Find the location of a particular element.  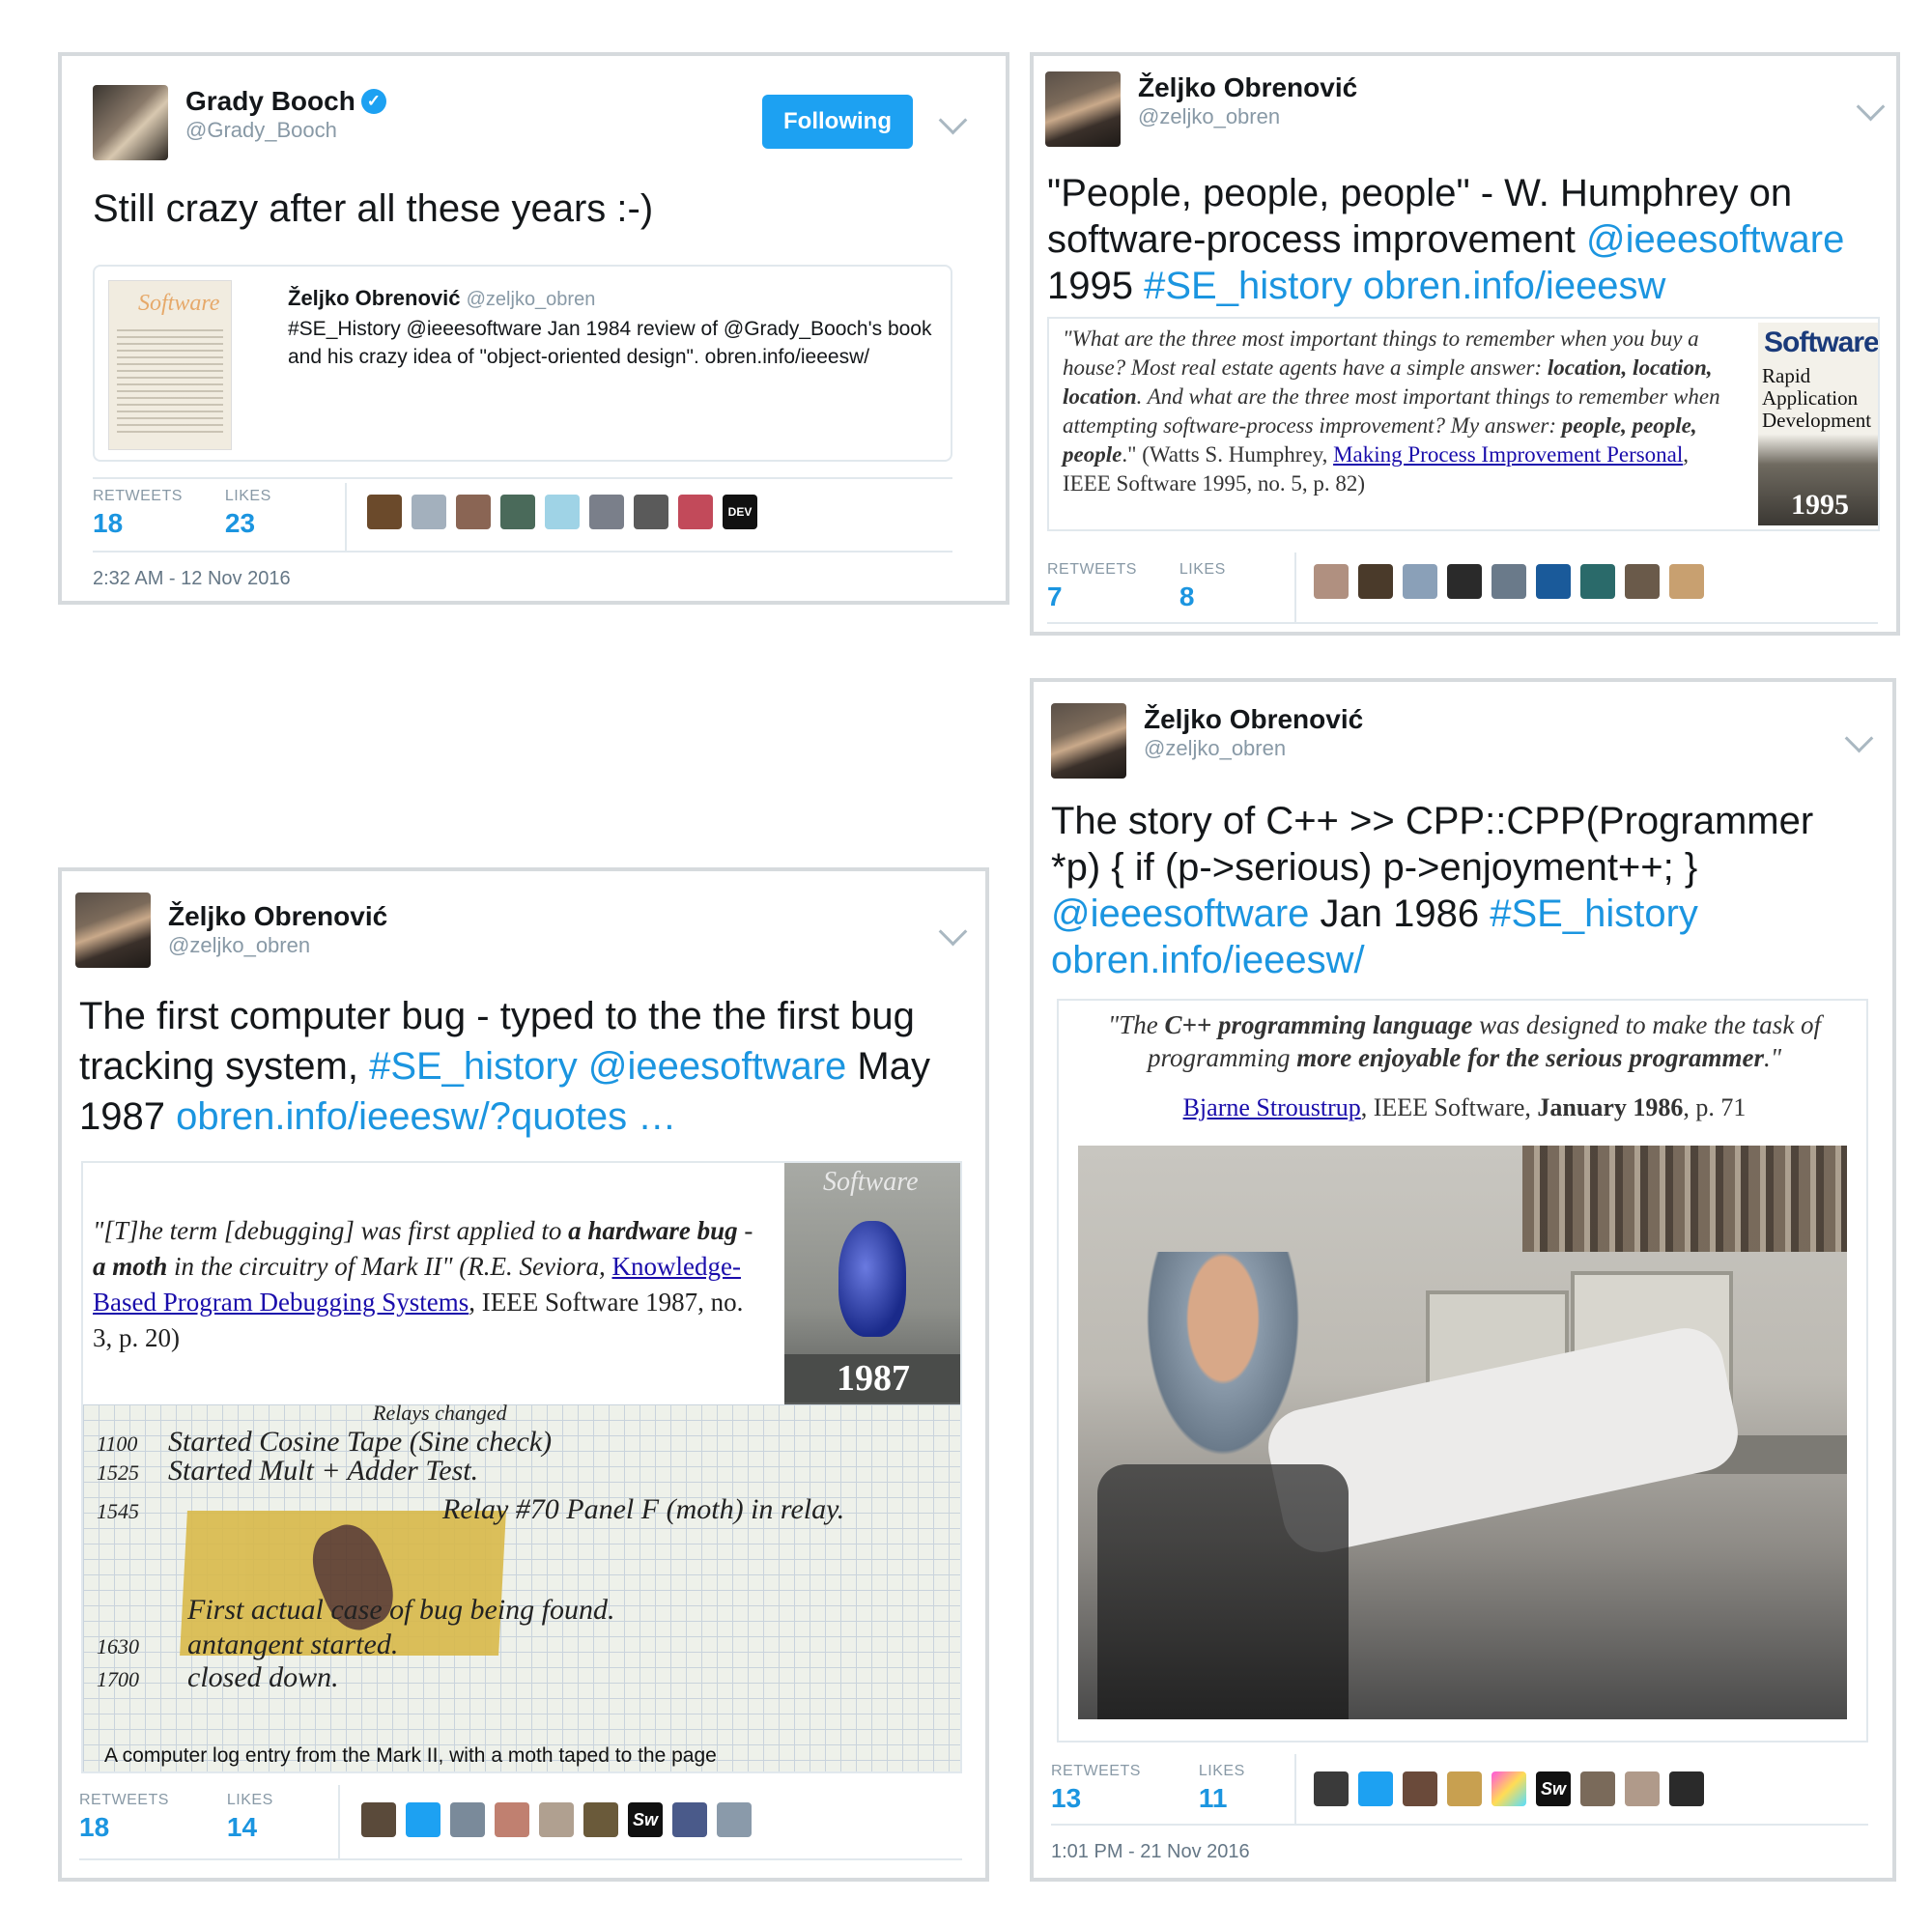

dev-avatar: DEV is located at coordinates (740, 512).